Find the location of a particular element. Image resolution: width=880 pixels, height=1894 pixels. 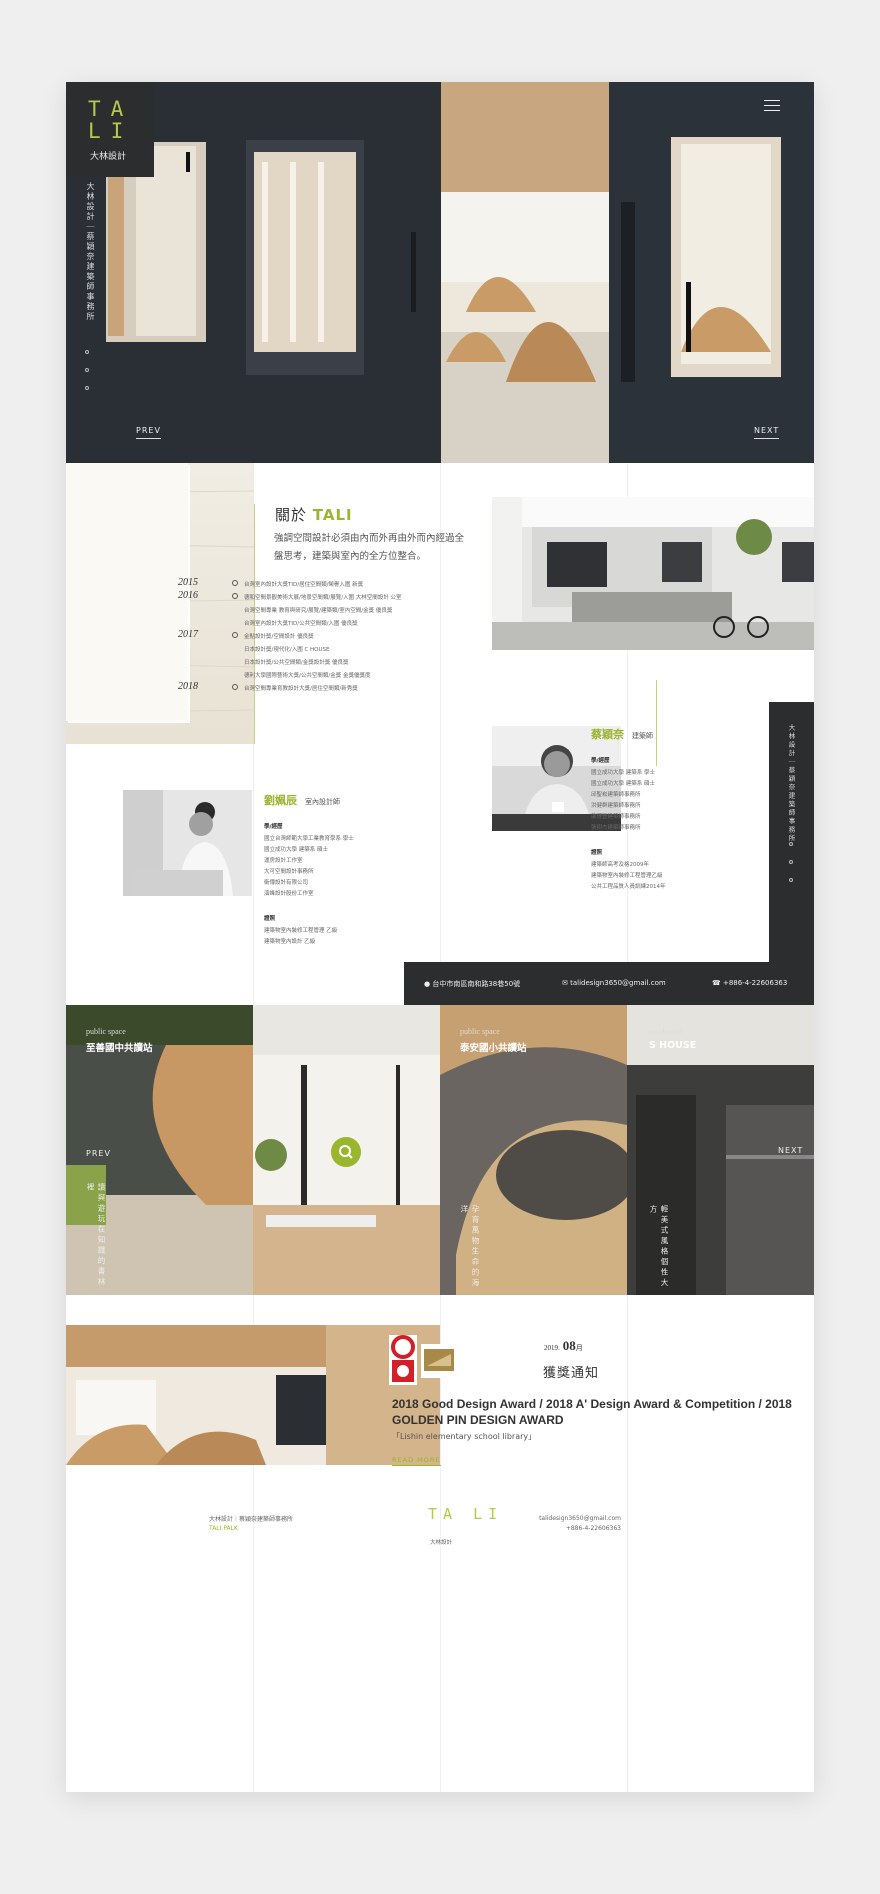

brand-logo-box: TA LI 大林設計 is located at coordinates (110, 129).